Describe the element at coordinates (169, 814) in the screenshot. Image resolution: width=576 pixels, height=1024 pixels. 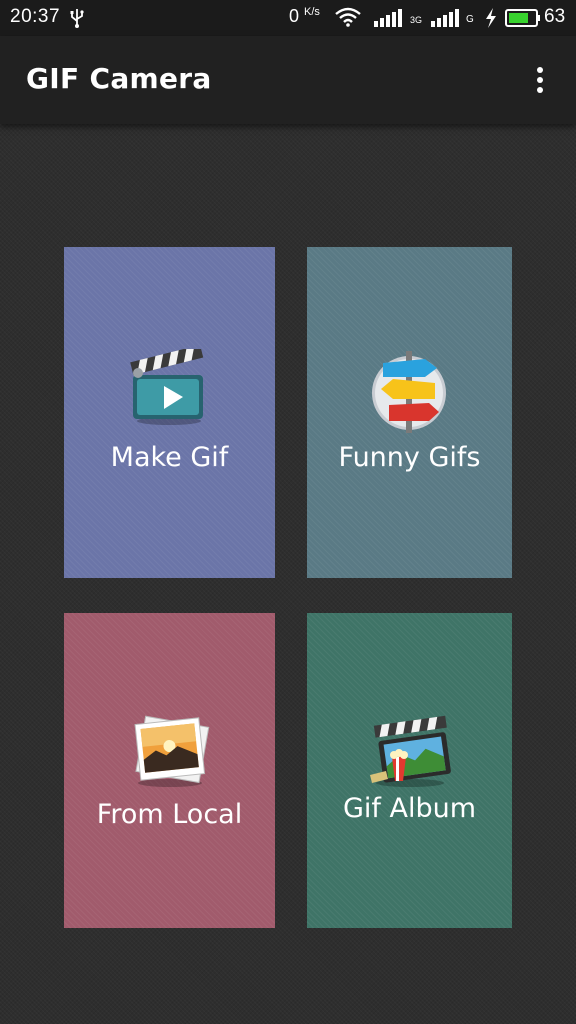
I see `from-local-label: From Local` at that location.